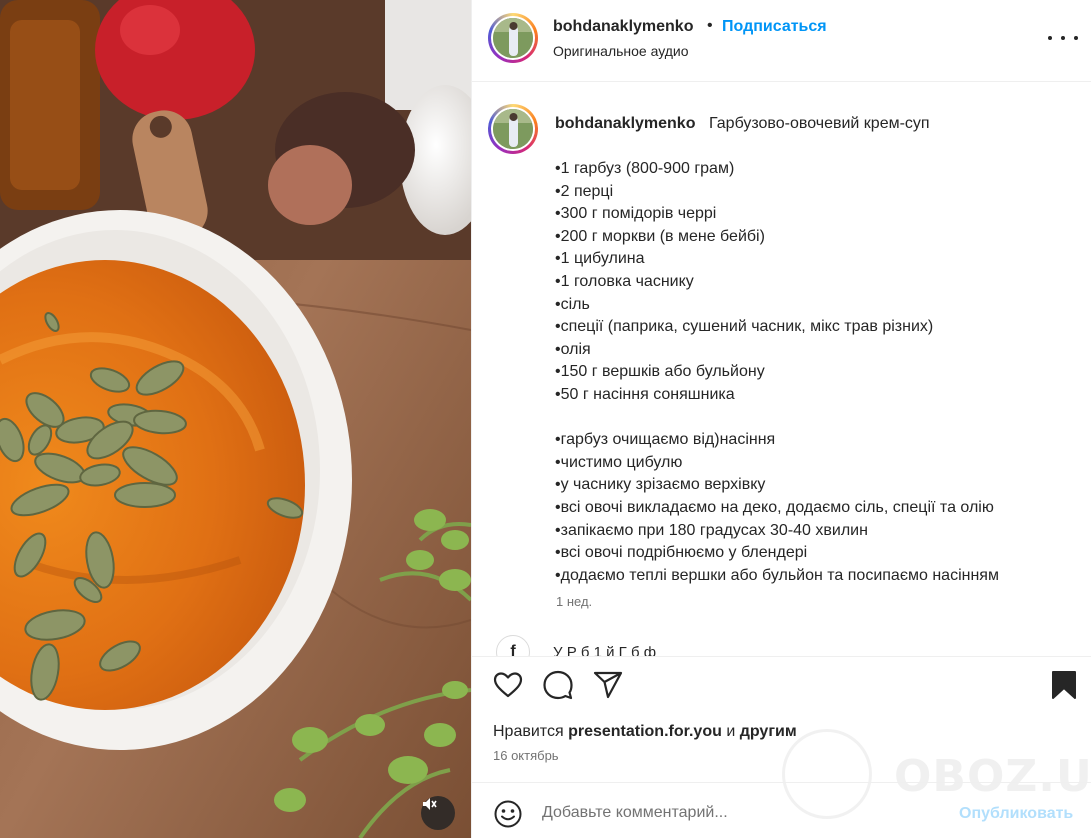  I want to click on caption-line: •2 перці, so click(584, 191).